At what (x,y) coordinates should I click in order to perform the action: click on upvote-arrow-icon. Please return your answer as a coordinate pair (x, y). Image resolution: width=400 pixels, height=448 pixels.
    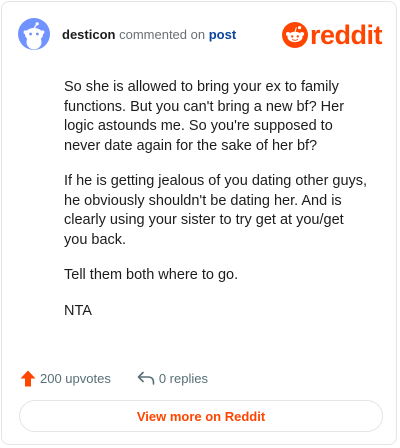
    Looking at the image, I should click on (28, 378).